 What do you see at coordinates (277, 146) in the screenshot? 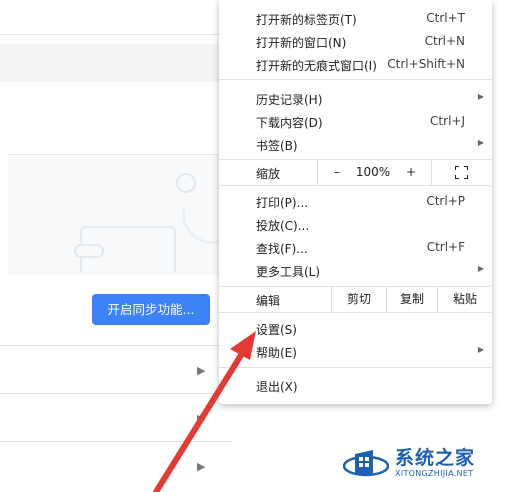
I see `menu-item-label: 书签(B)` at bounding box center [277, 146].